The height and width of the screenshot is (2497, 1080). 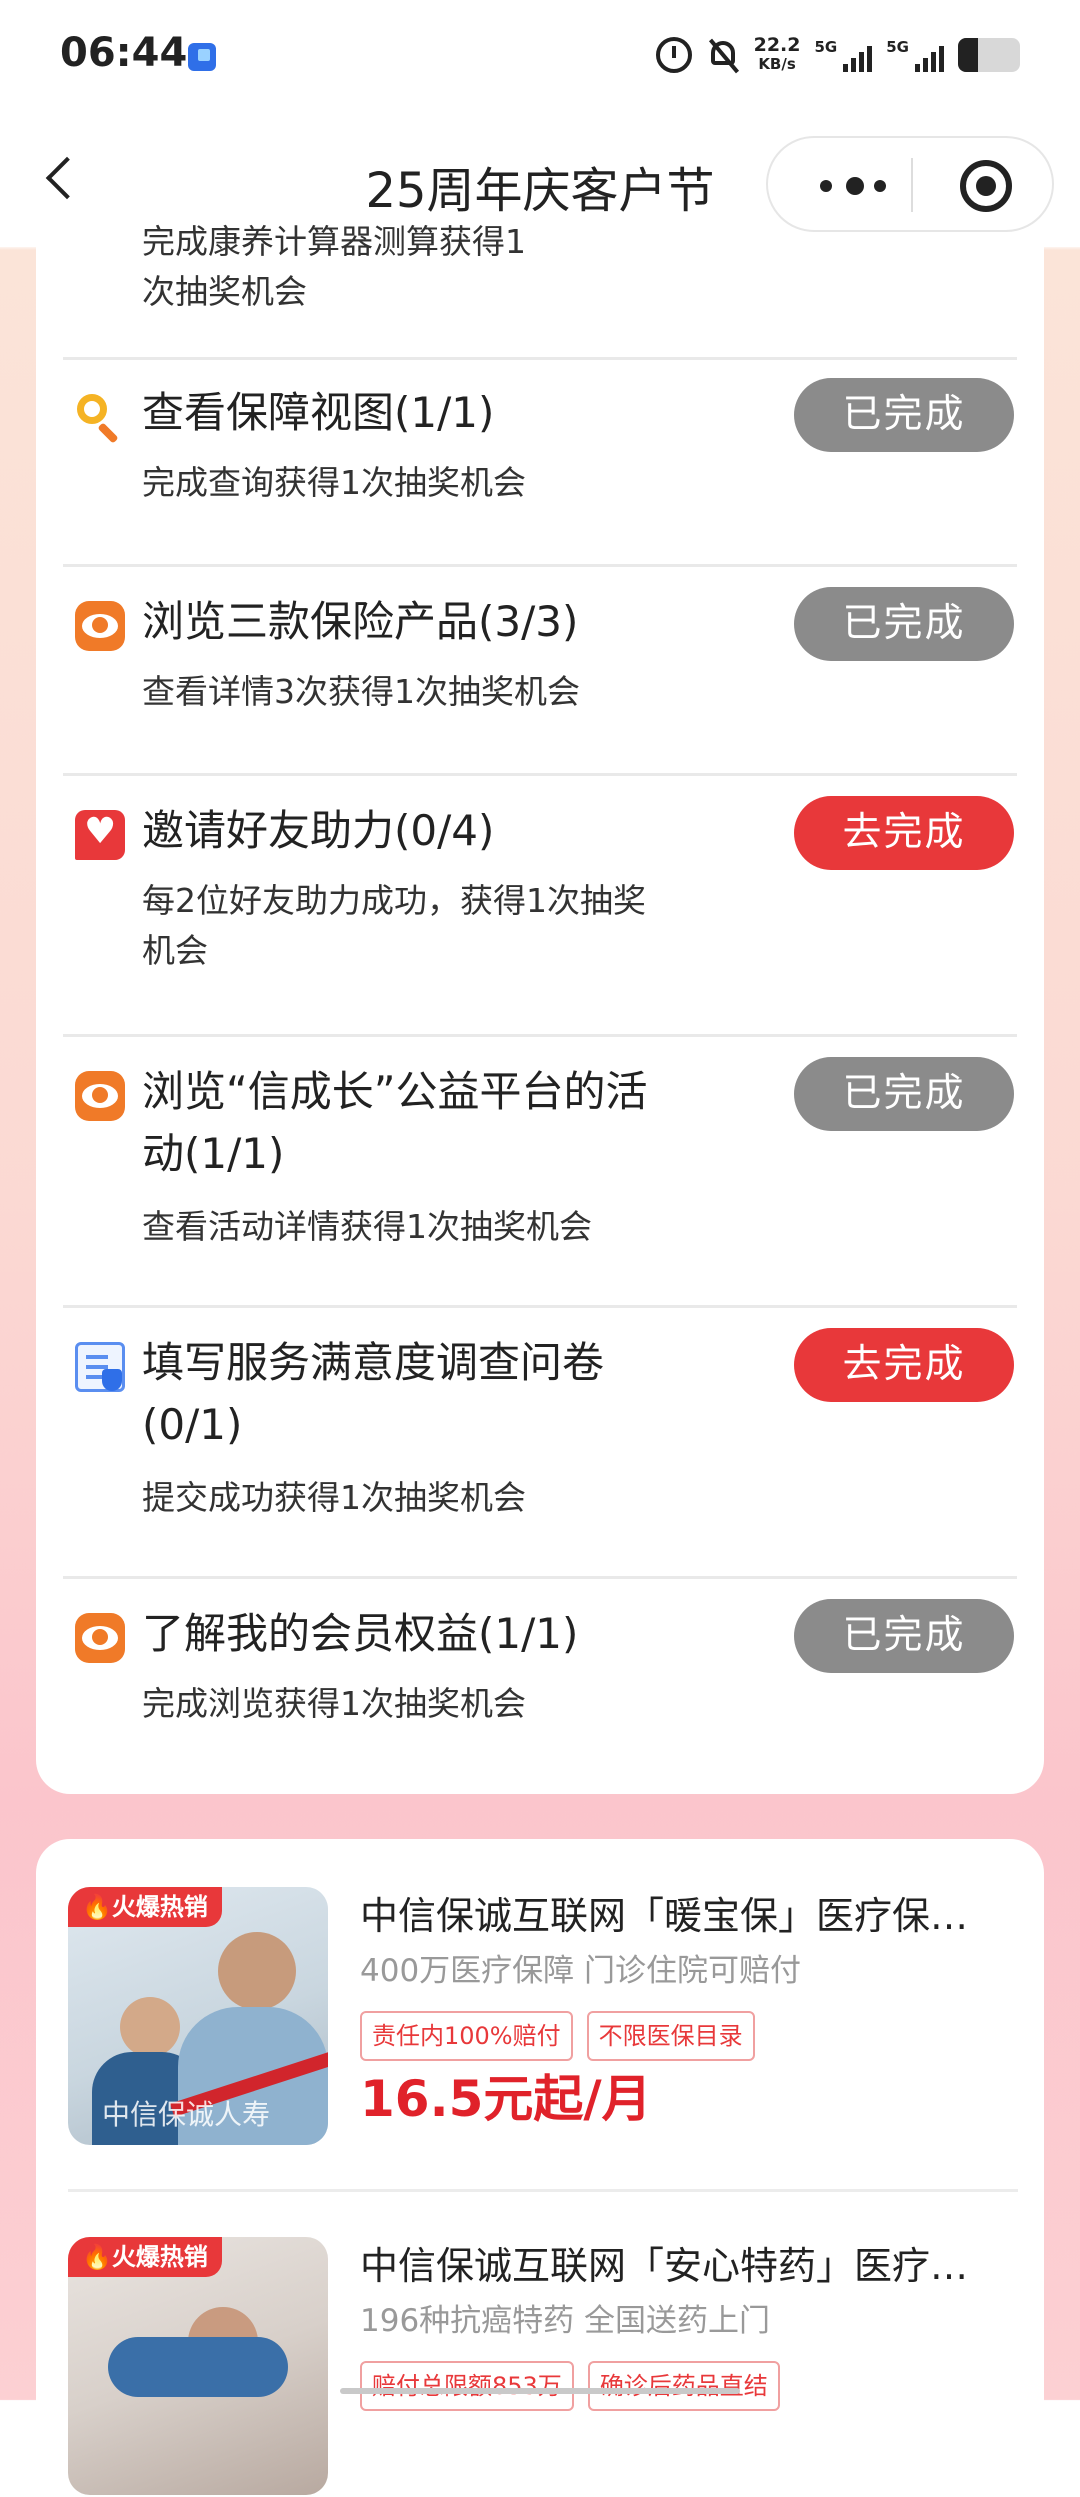 I want to click on task-item-member-benefits: 了解我的会员权益(1/1) 完成浏览获得1次抽奖机会 已完成, so click(x=540, y=1679).